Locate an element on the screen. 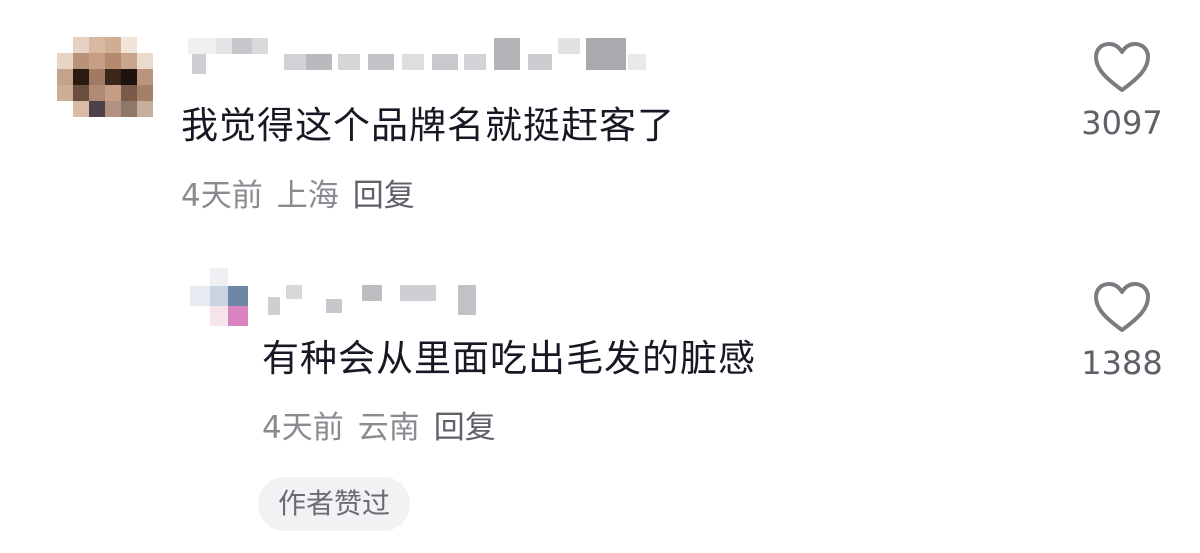 The width and height of the screenshot is (1200, 553). like-button: 1388 is located at coordinates (1122, 331).